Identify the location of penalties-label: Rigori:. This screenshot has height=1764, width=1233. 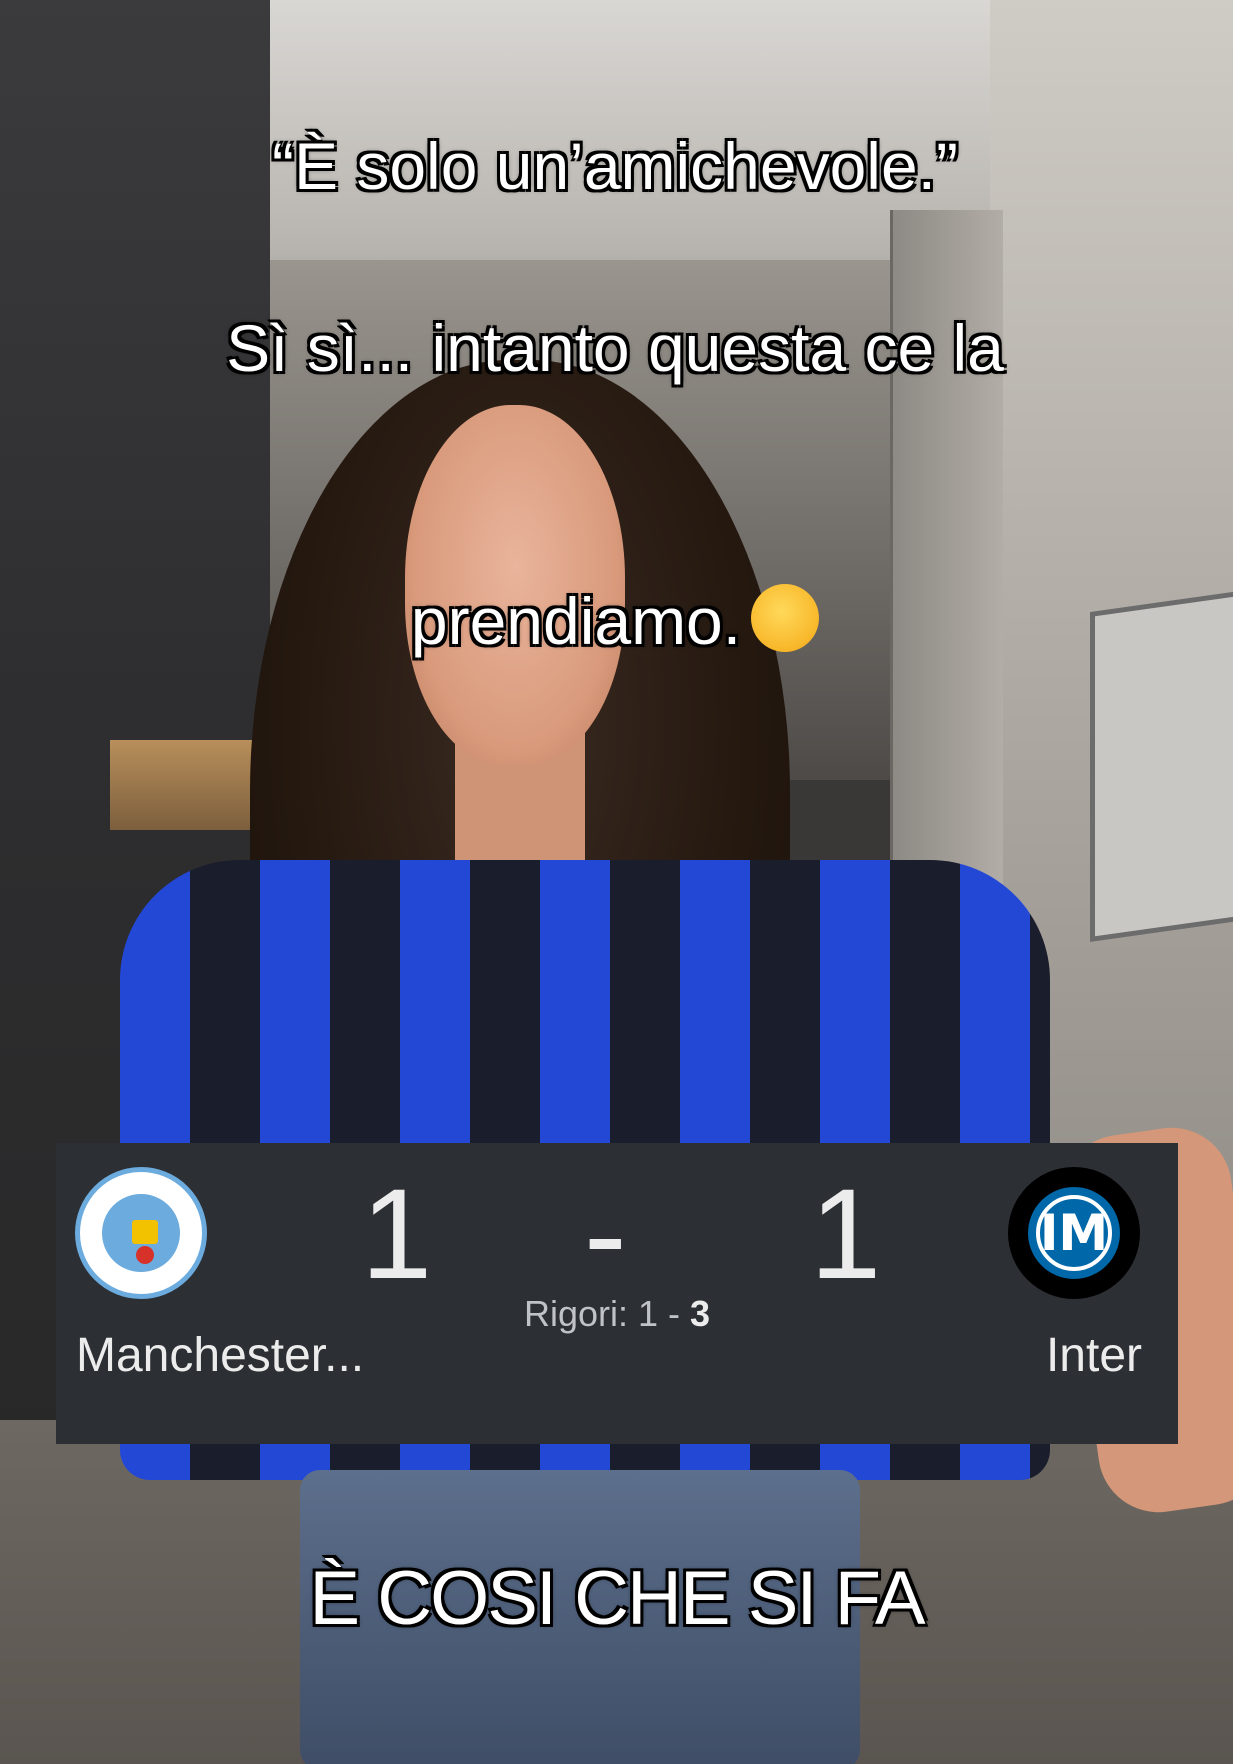
(580, 1313).